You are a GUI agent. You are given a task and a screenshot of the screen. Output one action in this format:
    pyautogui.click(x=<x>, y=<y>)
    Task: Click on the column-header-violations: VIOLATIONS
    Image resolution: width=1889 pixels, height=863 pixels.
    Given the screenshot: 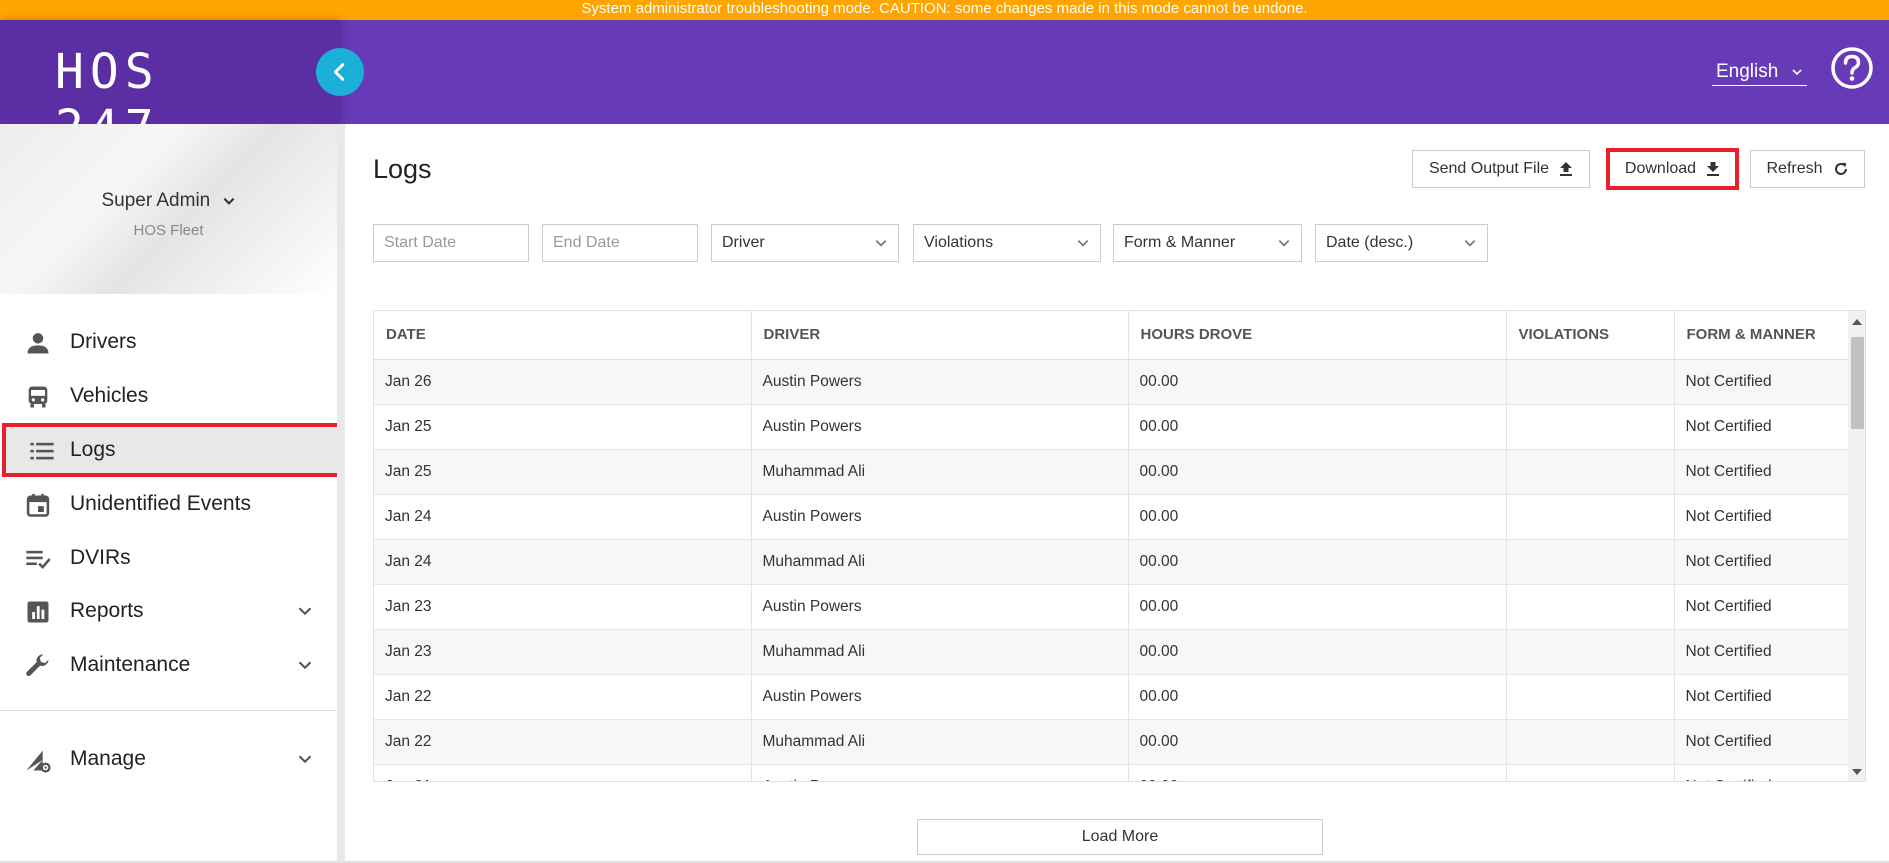 What is the action you would take?
    pyautogui.click(x=1590, y=335)
    